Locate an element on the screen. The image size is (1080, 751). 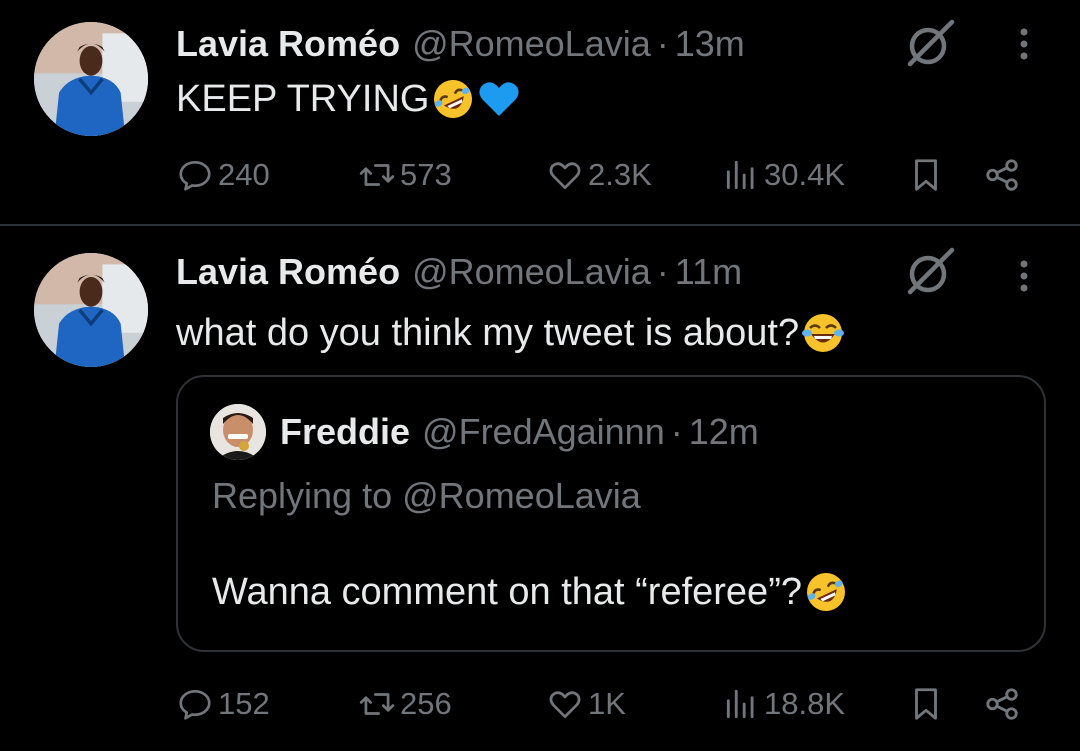
quoted-author-name: Freddie is located at coordinates (345, 432).